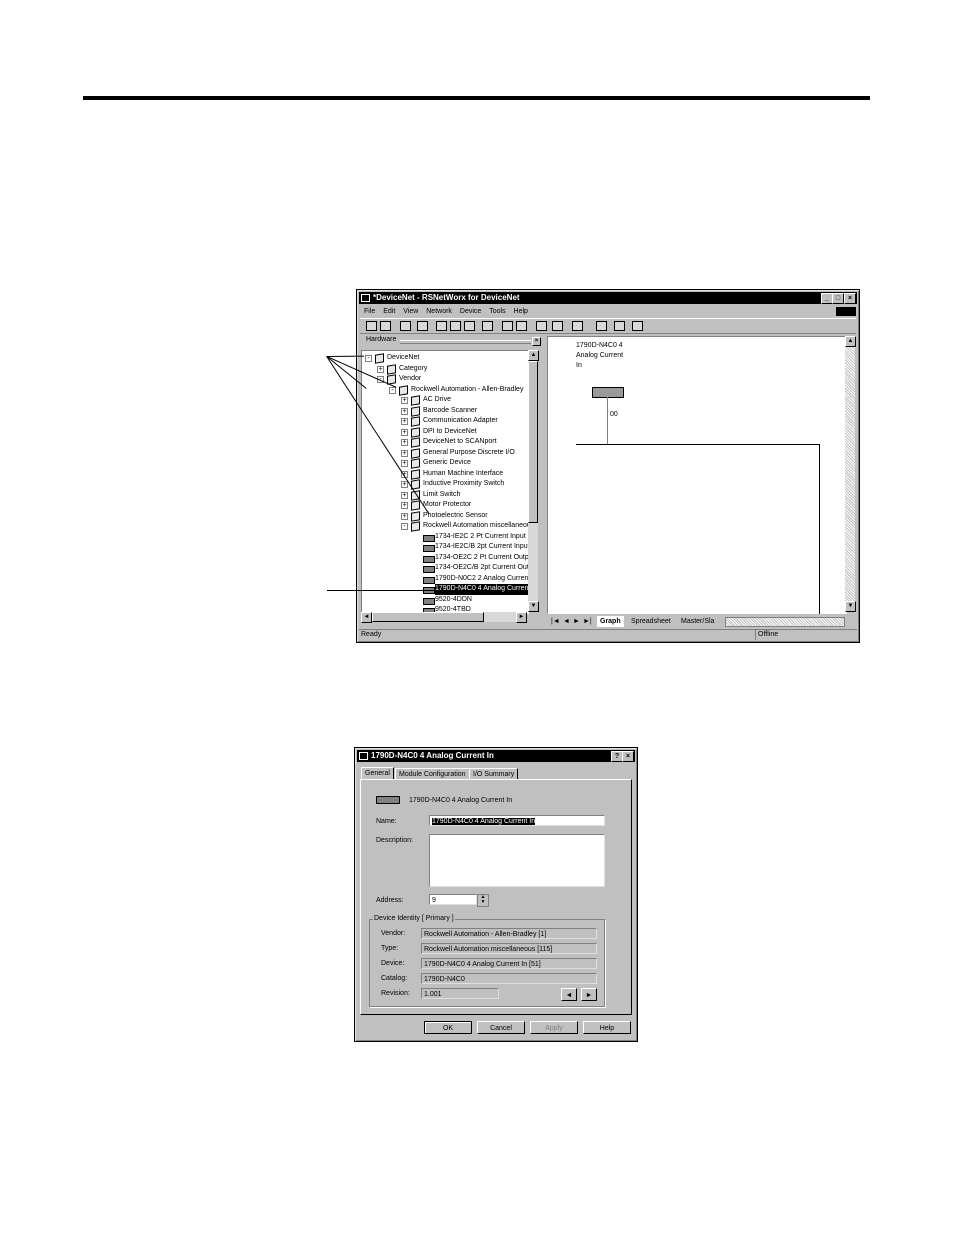 Image resolution: width=954 pixels, height=1235 pixels. What do you see at coordinates (601, 326) in the screenshot?
I see `network-icon` at bounding box center [601, 326].